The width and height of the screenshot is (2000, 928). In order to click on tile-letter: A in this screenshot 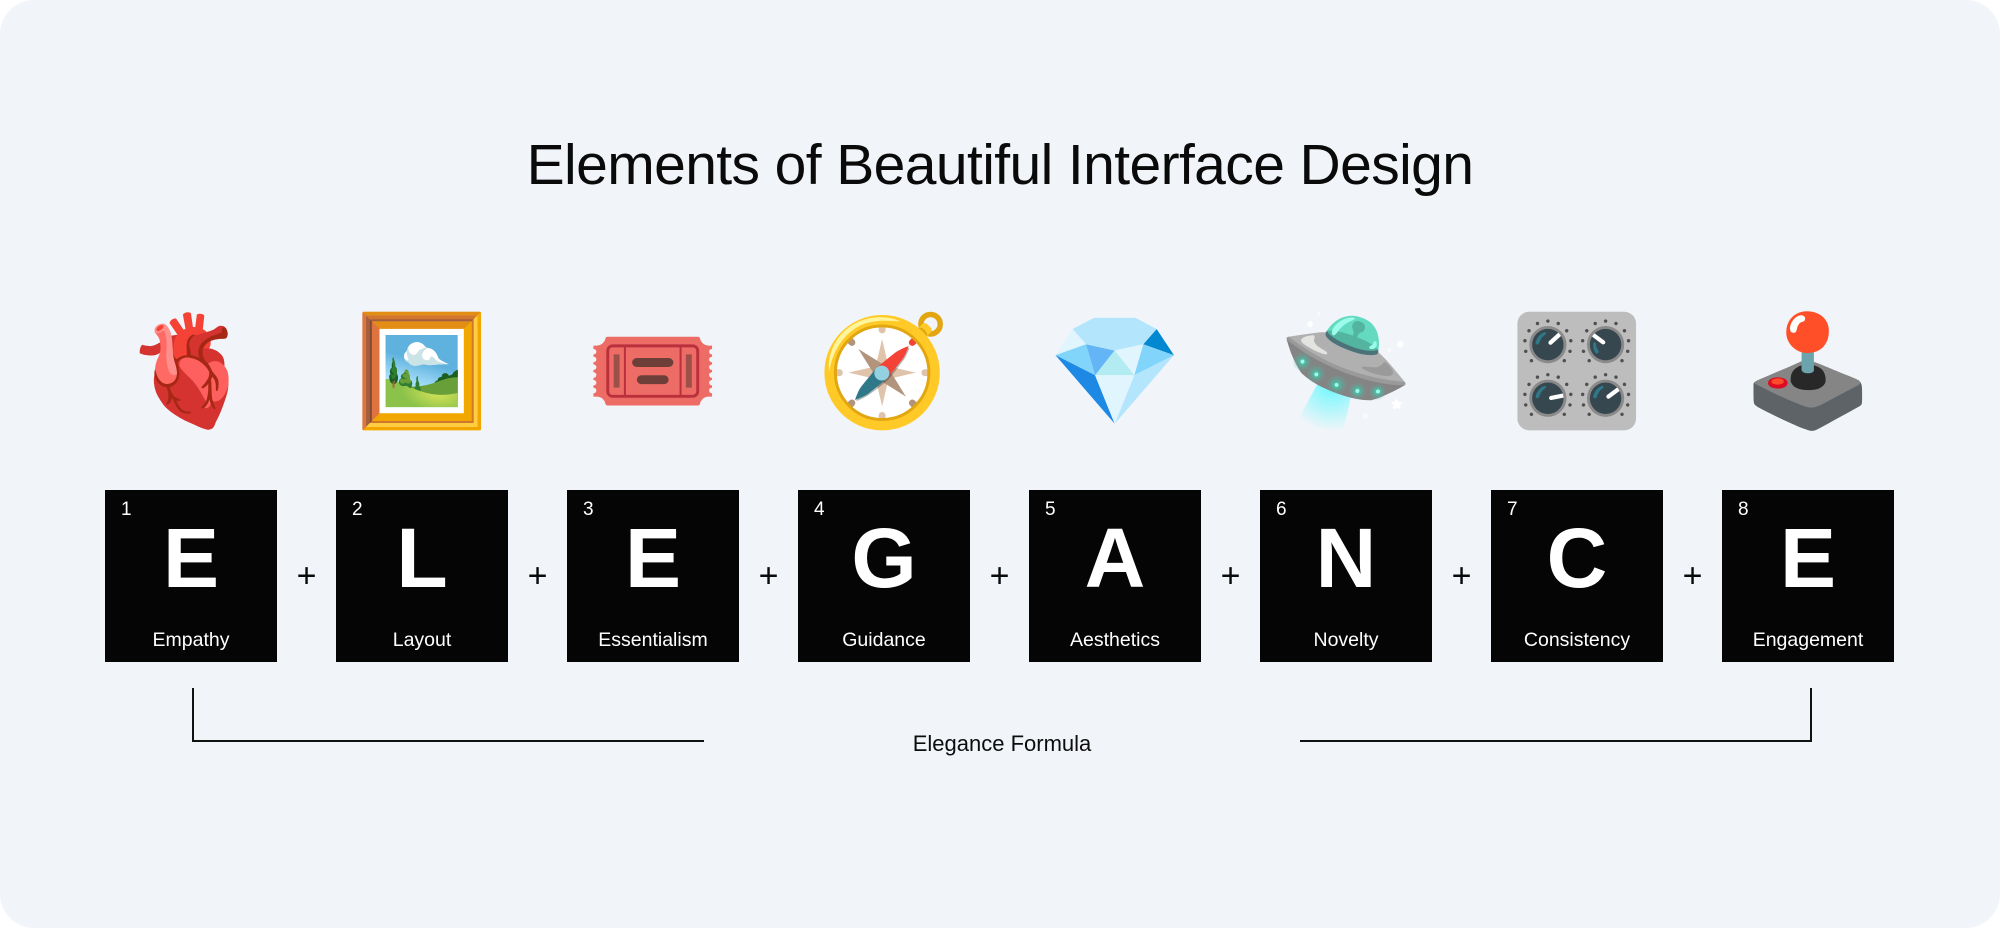, I will do `click(1115, 558)`.